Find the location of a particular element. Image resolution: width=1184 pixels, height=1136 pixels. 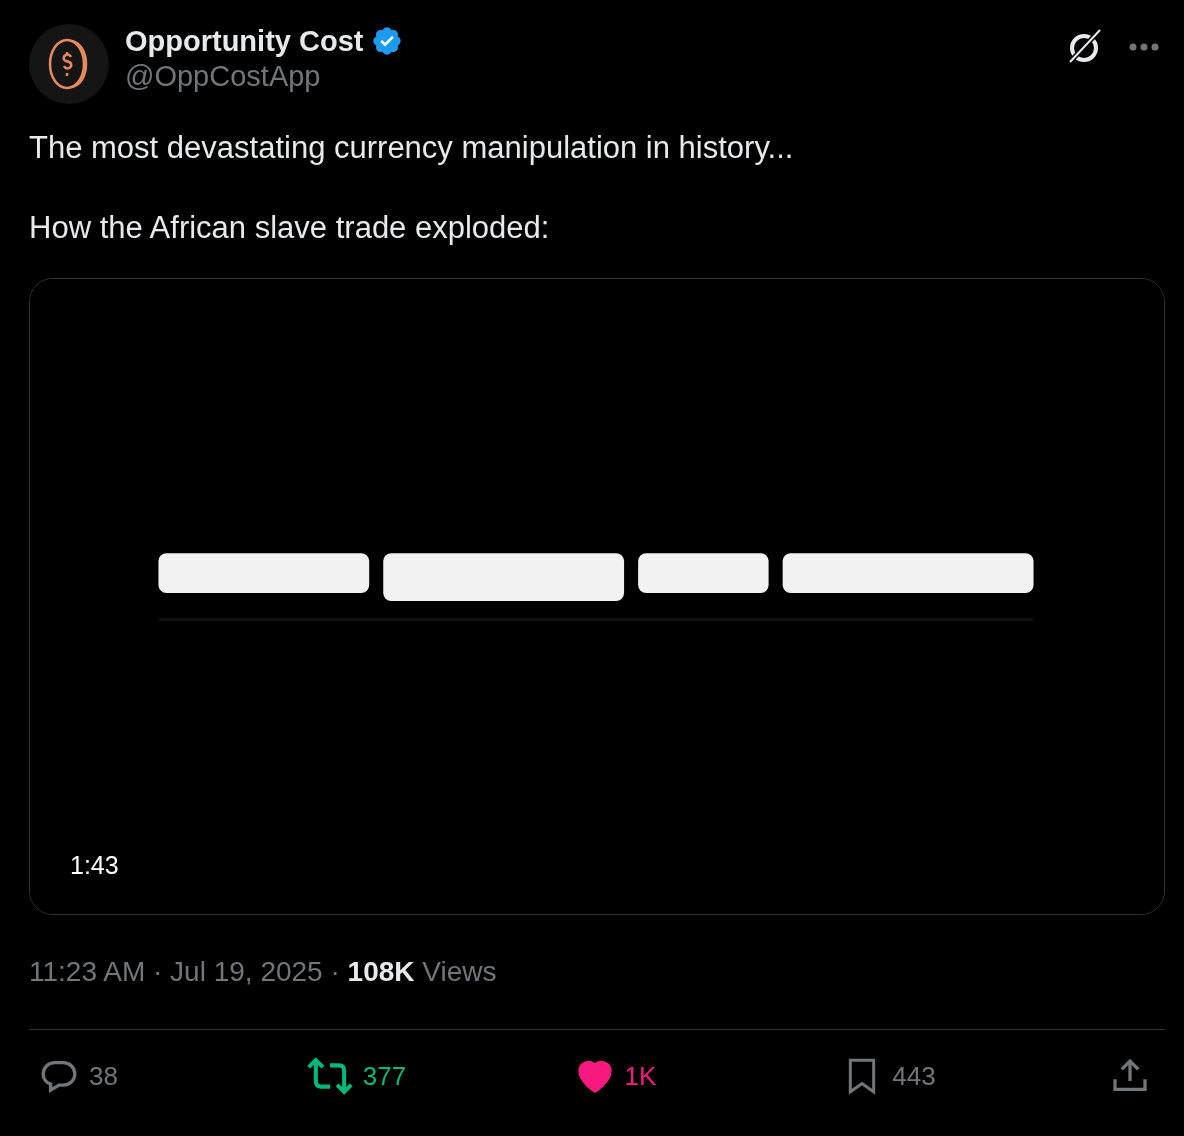

post-meta: 11:23 AM · Jul 19, 2025 · 108K Views is located at coordinates (263, 972).